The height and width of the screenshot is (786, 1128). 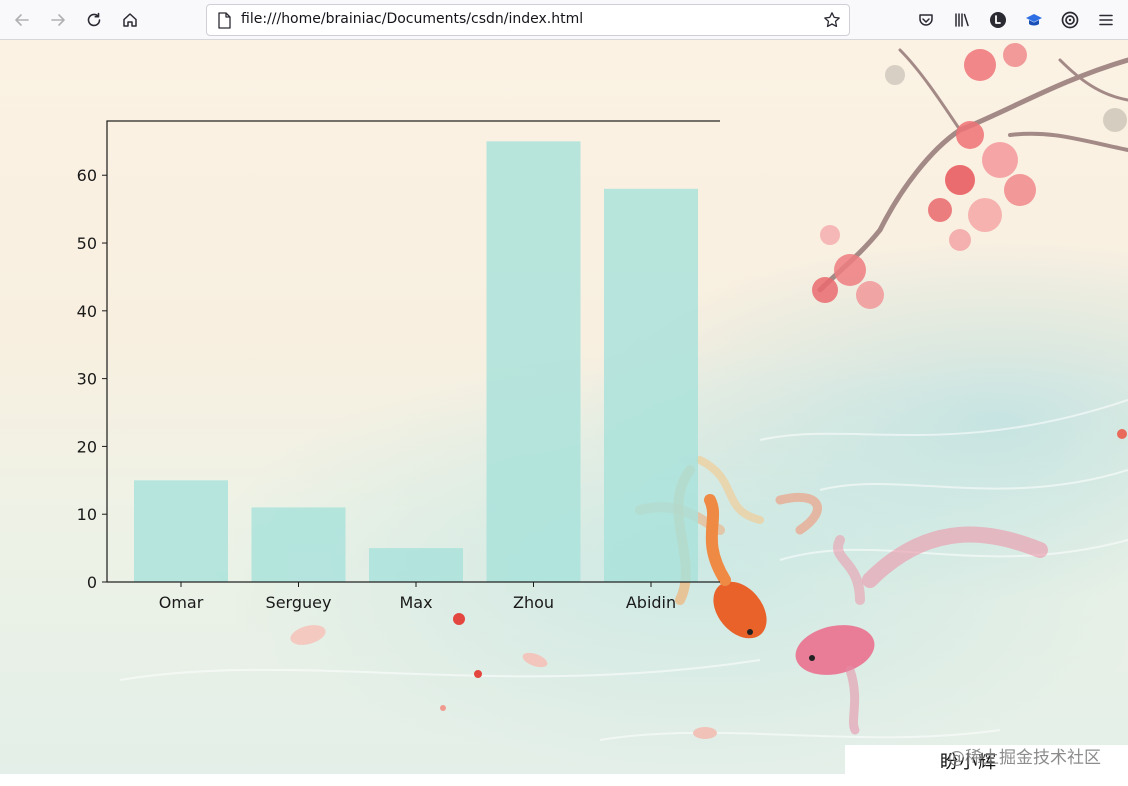 What do you see at coordinates (299, 602) in the screenshot?
I see `x-tick-label: Serguey` at bounding box center [299, 602].